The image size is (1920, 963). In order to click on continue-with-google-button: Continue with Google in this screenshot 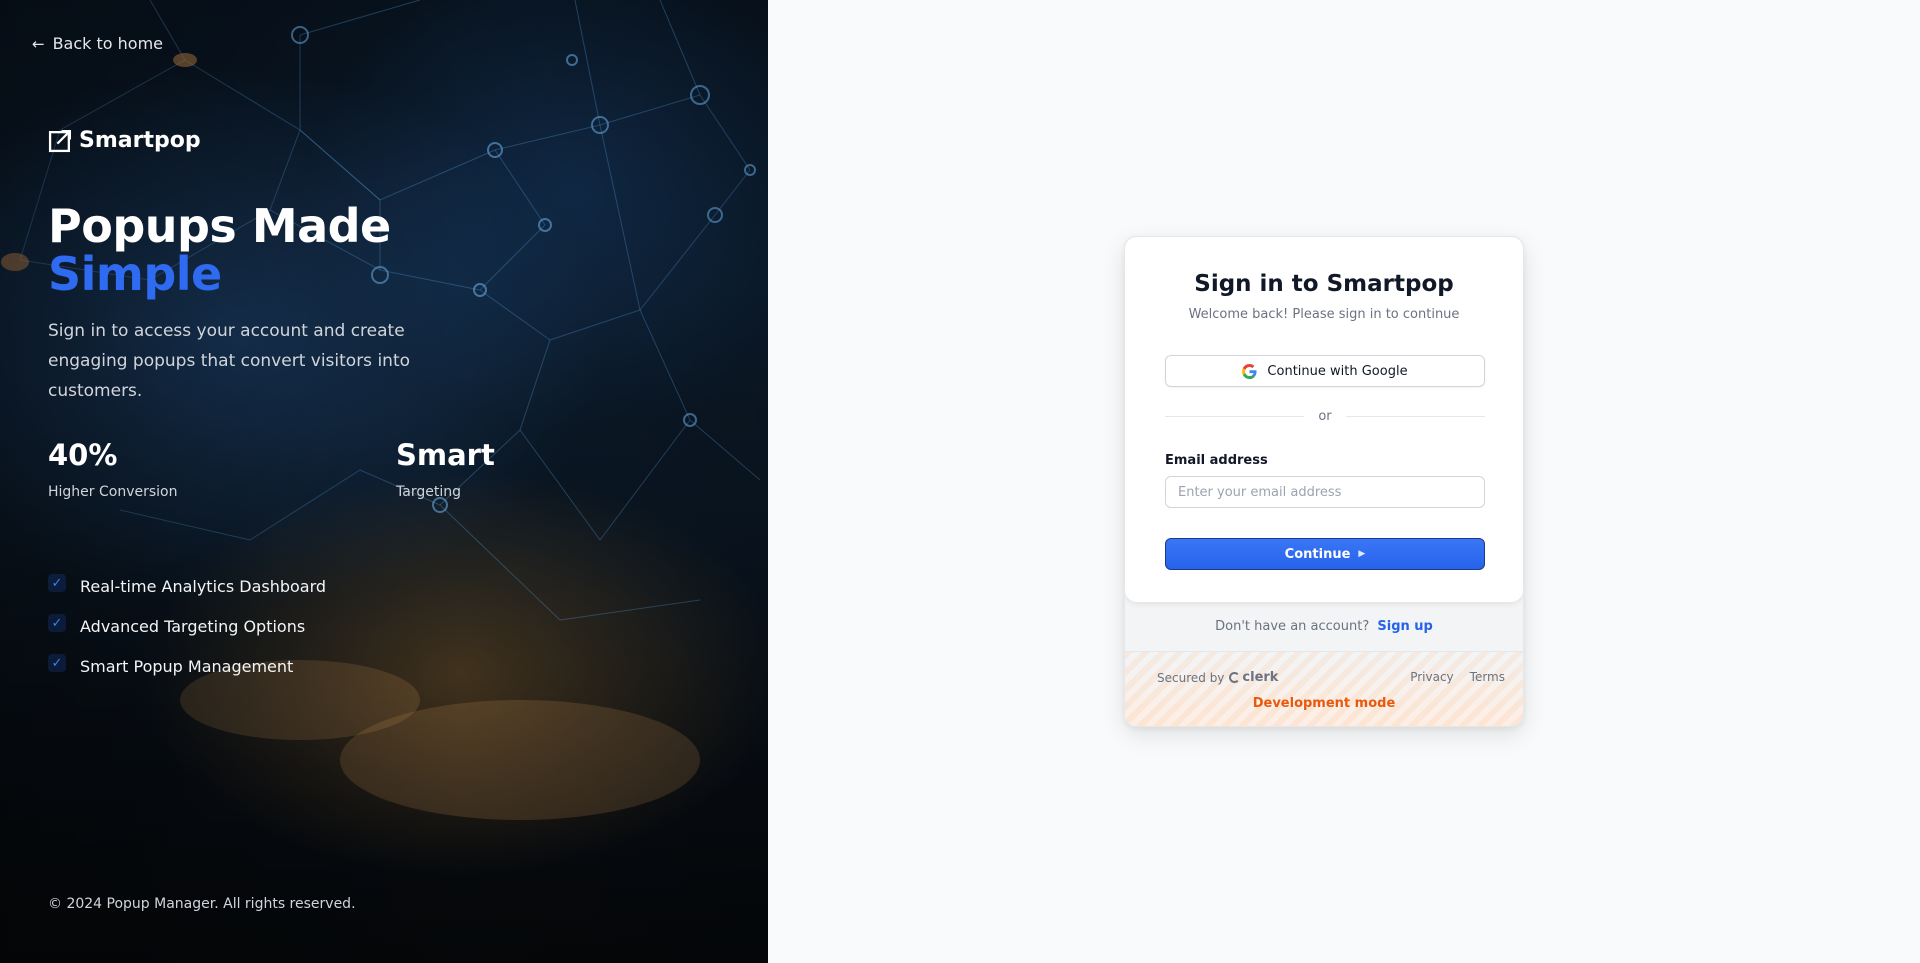, I will do `click(1325, 371)`.